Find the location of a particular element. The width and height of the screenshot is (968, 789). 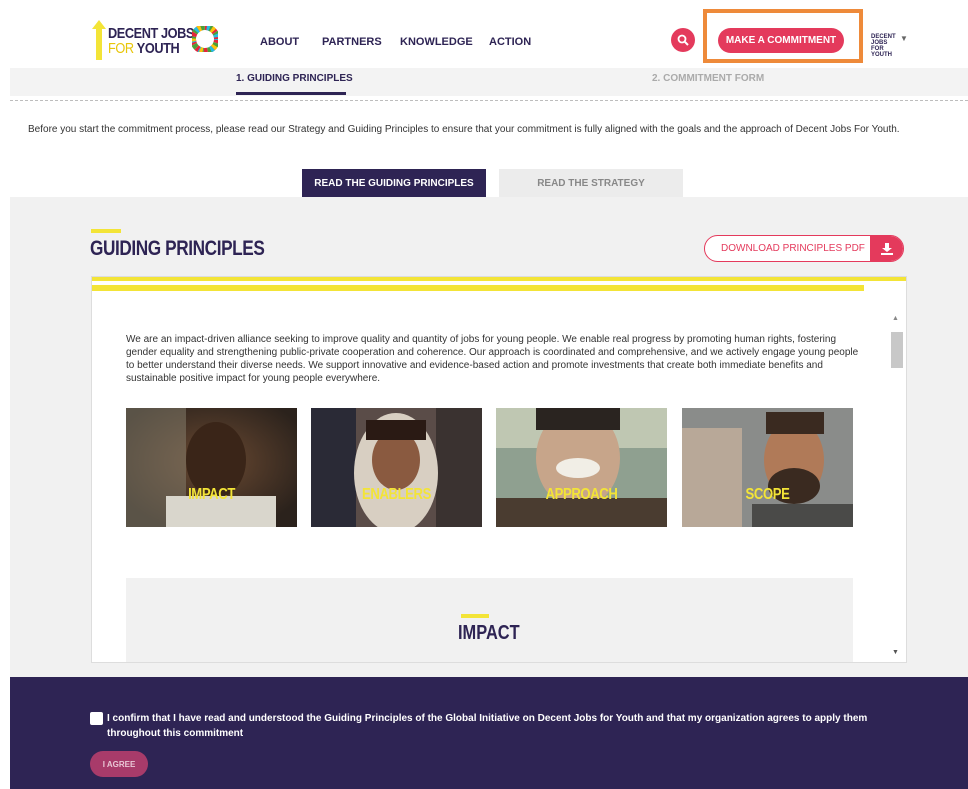

confirm-checkbox is located at coordinates (96, 718).